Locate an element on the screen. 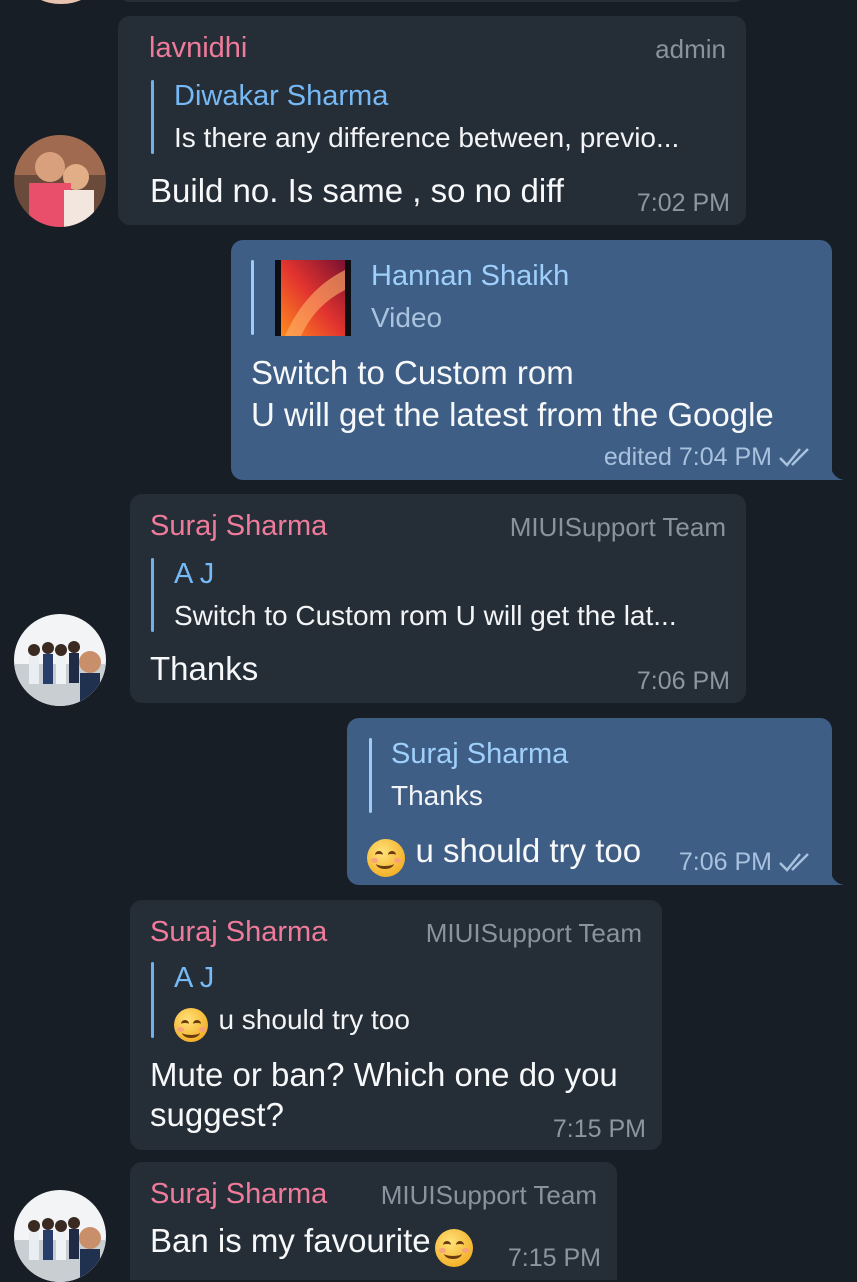 The image size is (857, 1282). reply-name: Hannan Shaikh is located at coordinates (470, 276).